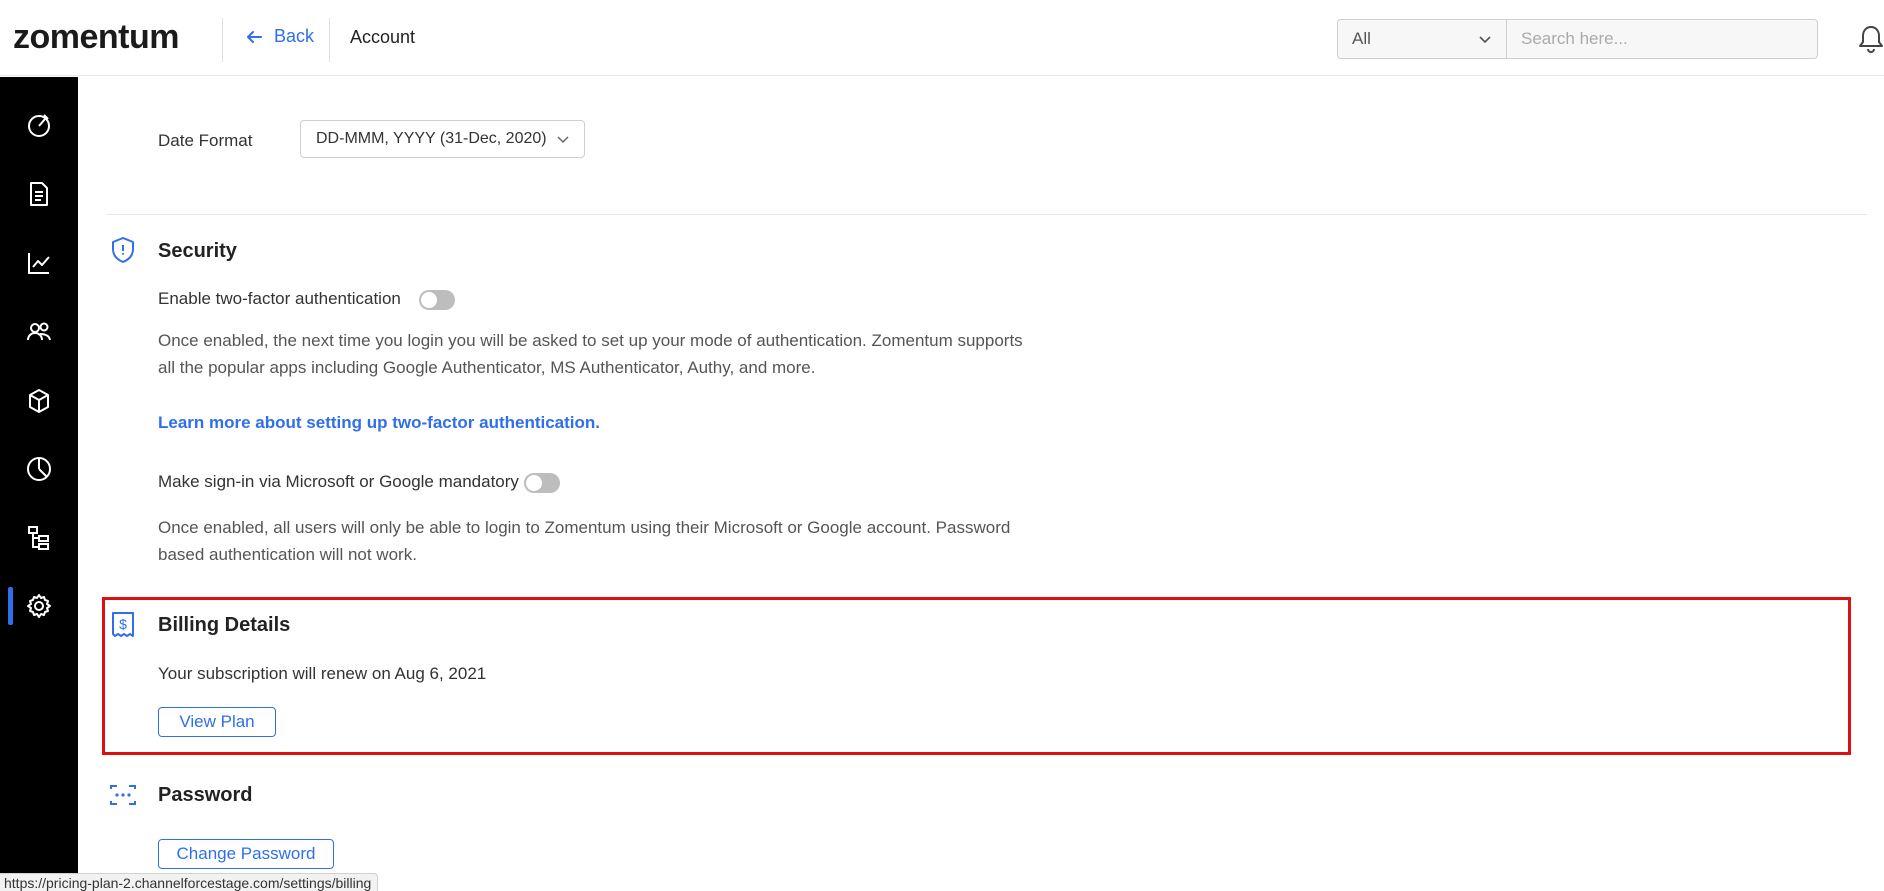 The image size is (1884, 891). I want to click on sidebar-item-dashboard, so click(39, 125).